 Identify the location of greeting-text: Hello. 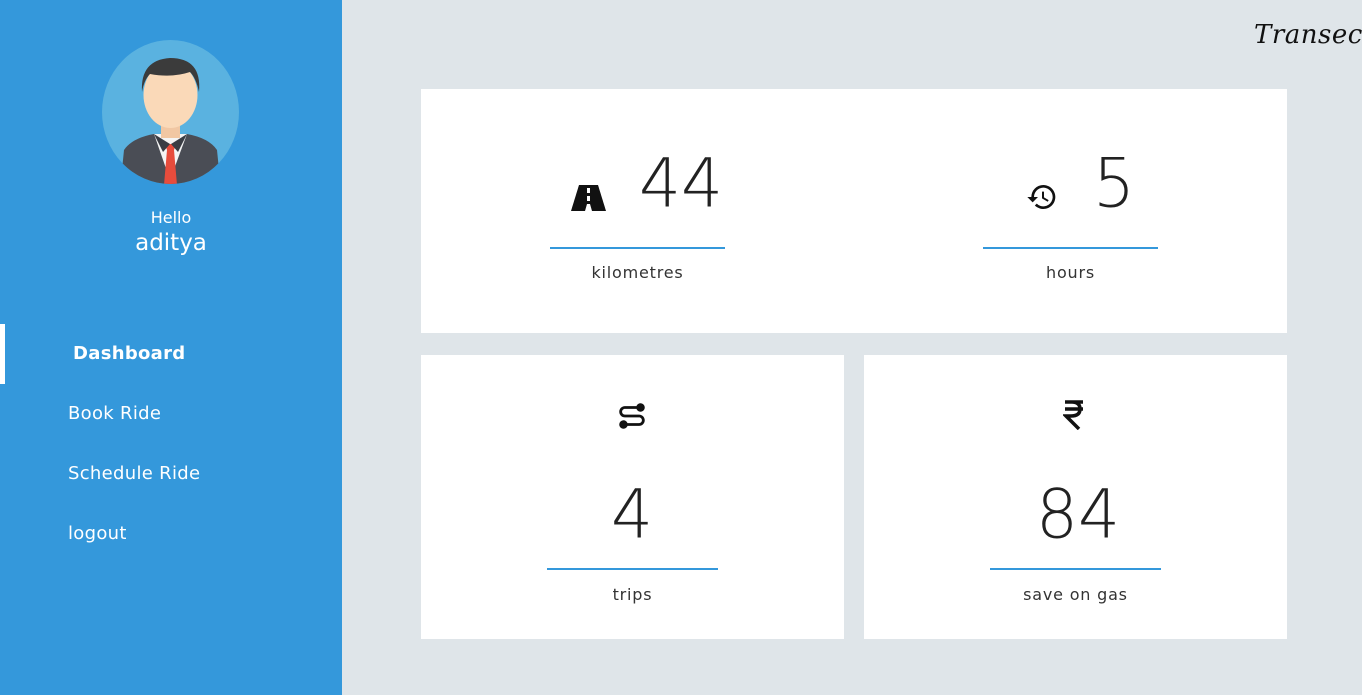
(171, 217).